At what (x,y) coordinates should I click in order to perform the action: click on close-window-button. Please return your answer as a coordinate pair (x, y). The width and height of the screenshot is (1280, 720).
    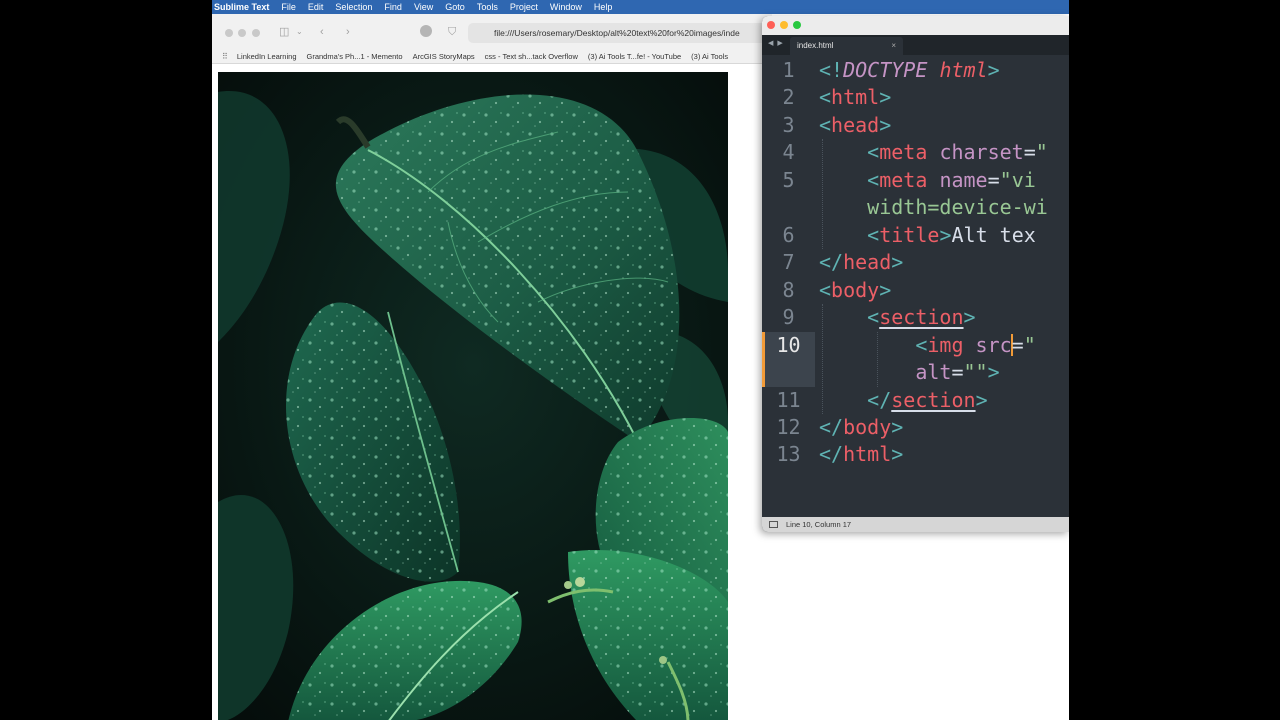
    Looking at the image, I should click on (229, 33).